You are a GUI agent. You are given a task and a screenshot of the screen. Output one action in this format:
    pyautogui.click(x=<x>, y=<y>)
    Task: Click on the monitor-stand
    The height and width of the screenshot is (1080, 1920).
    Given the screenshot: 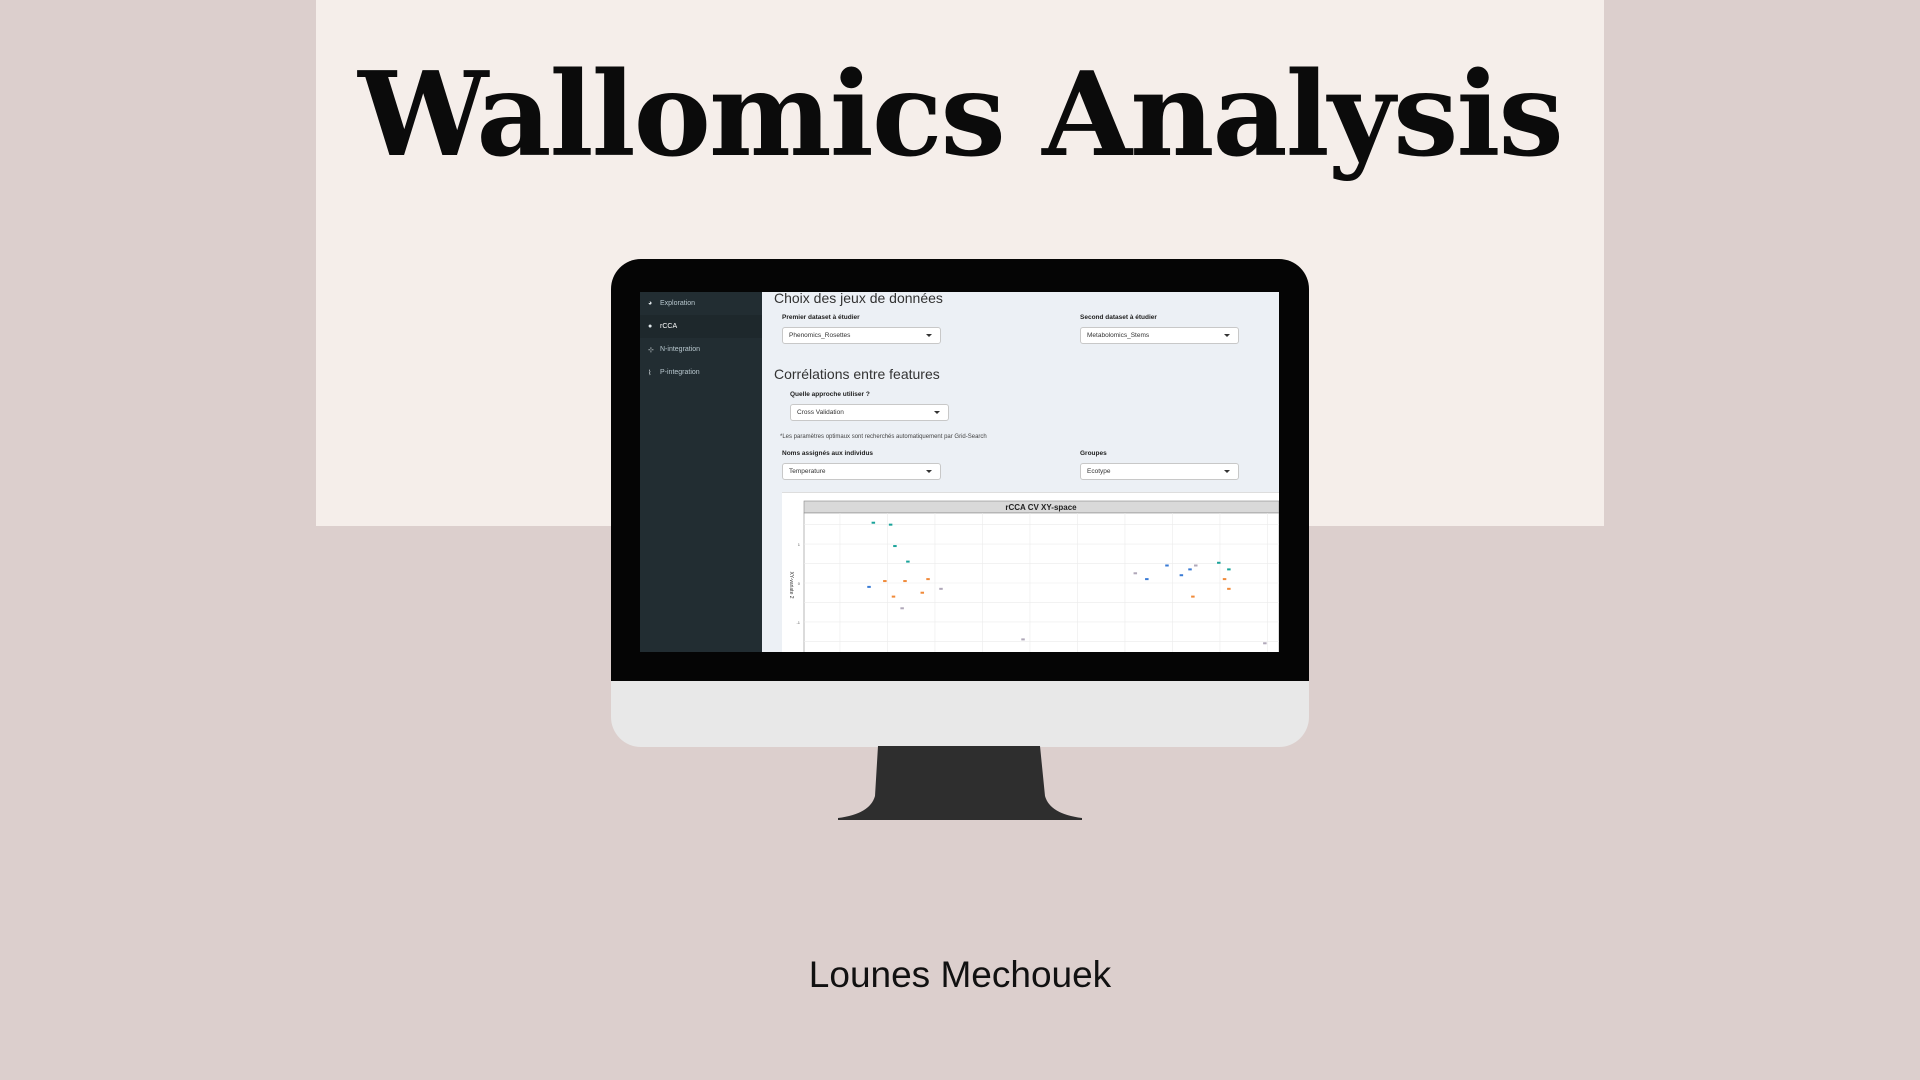 What is the action you would take?
    pyautogui.click(x=960, y=783)
    